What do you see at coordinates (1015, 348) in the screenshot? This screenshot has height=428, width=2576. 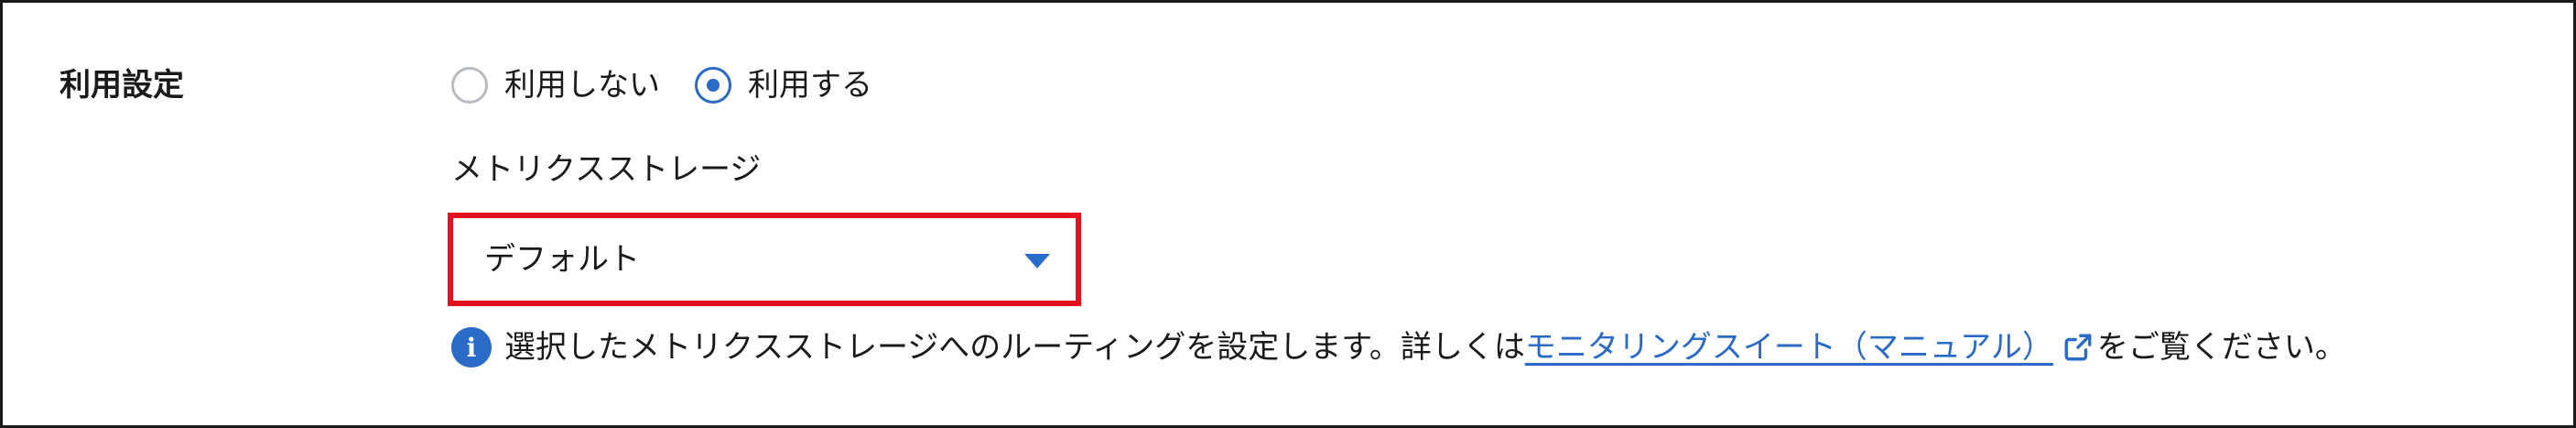 I see `help-text: 選択したメトリクスストレージへのルーティングを設定します。詳しくは` at bounding box center [1015, 348].